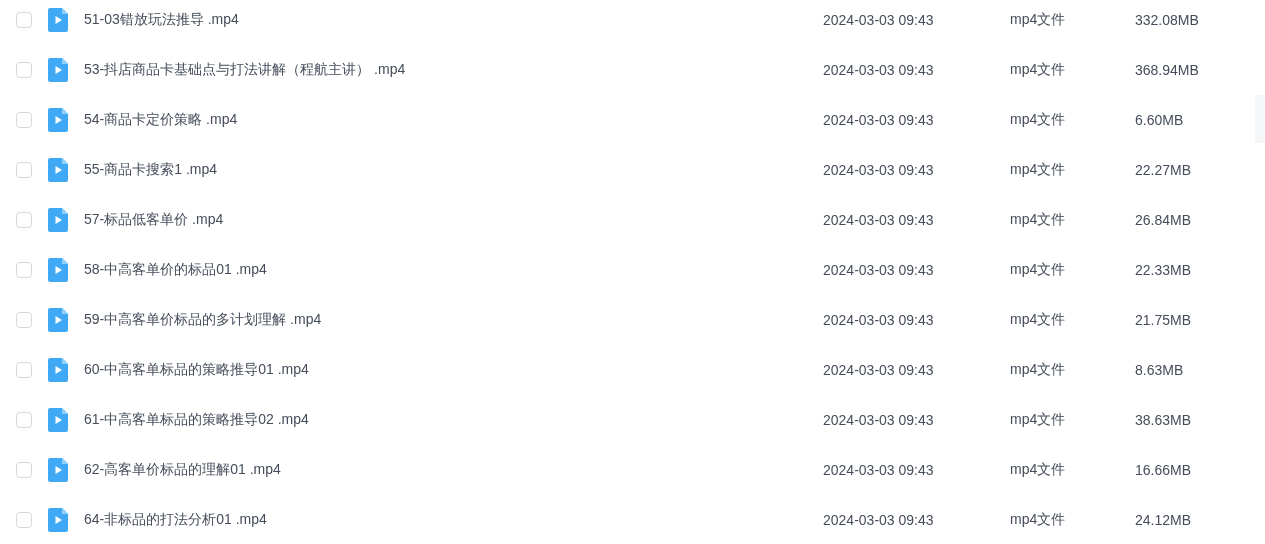 The image size is (1265, 544). I want to click on file-name: 57-标品低客单价 .mp4, so click(453, 220).